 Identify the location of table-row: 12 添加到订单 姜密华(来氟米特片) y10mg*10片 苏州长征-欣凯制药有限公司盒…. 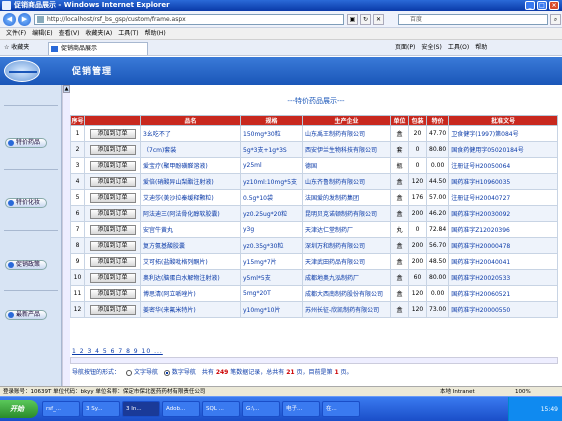
(314, 309).